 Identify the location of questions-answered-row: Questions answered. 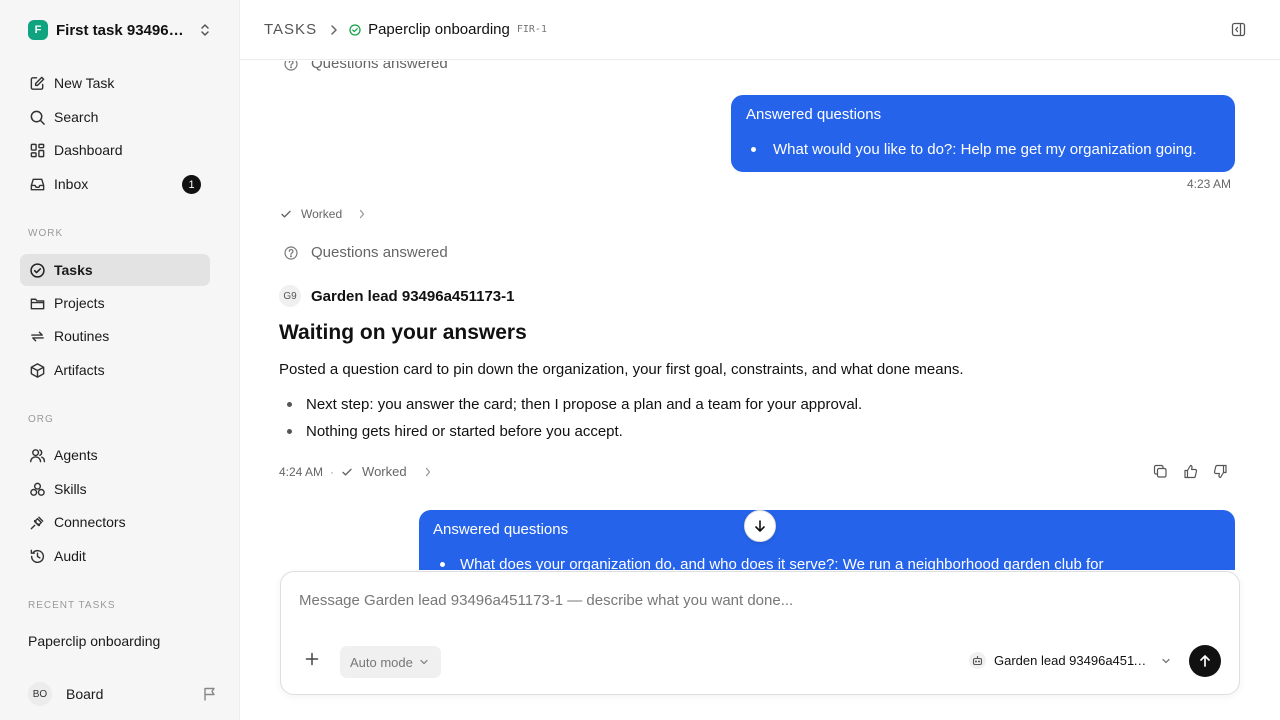
(366, 252).